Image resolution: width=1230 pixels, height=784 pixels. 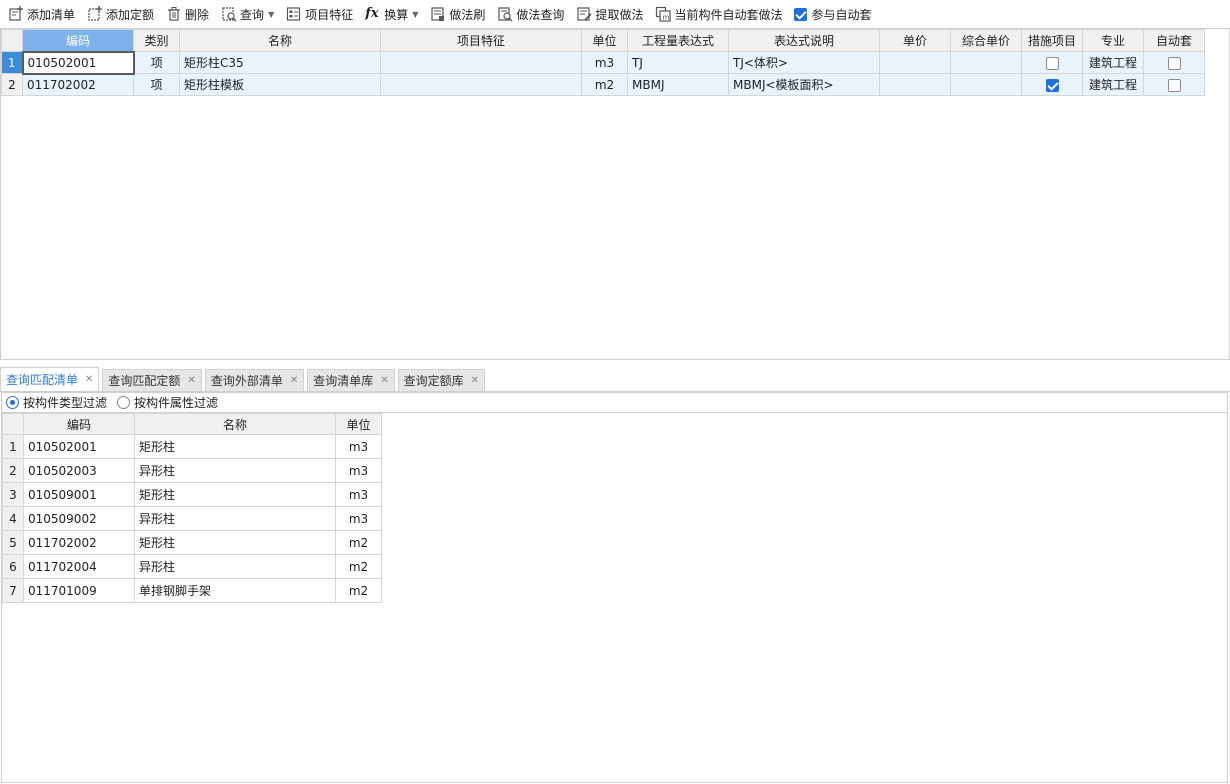 I want to click on method-query-button: 做法查询, so click(x=530, y=14).